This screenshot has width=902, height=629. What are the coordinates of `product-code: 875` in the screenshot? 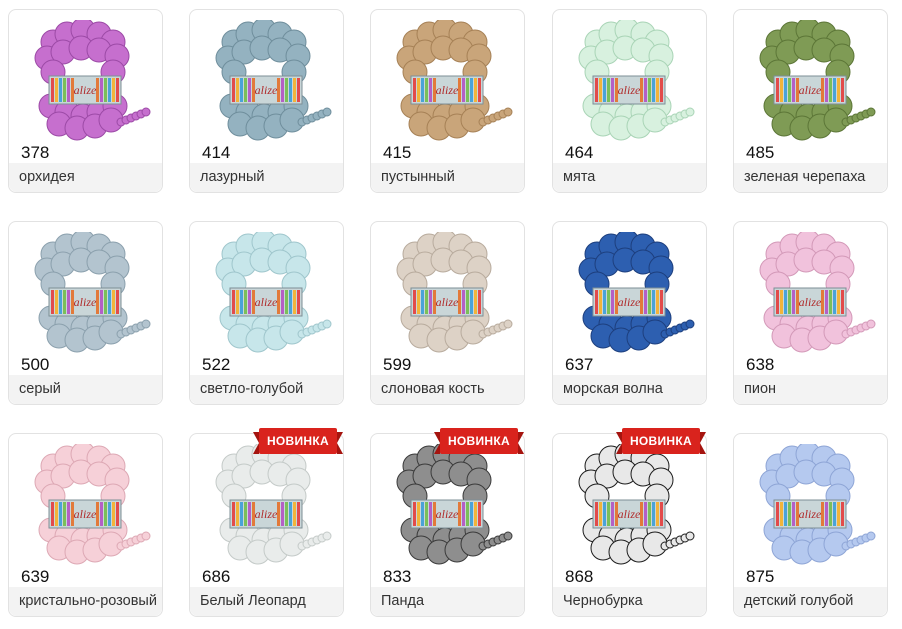 It's located at (760, 576).